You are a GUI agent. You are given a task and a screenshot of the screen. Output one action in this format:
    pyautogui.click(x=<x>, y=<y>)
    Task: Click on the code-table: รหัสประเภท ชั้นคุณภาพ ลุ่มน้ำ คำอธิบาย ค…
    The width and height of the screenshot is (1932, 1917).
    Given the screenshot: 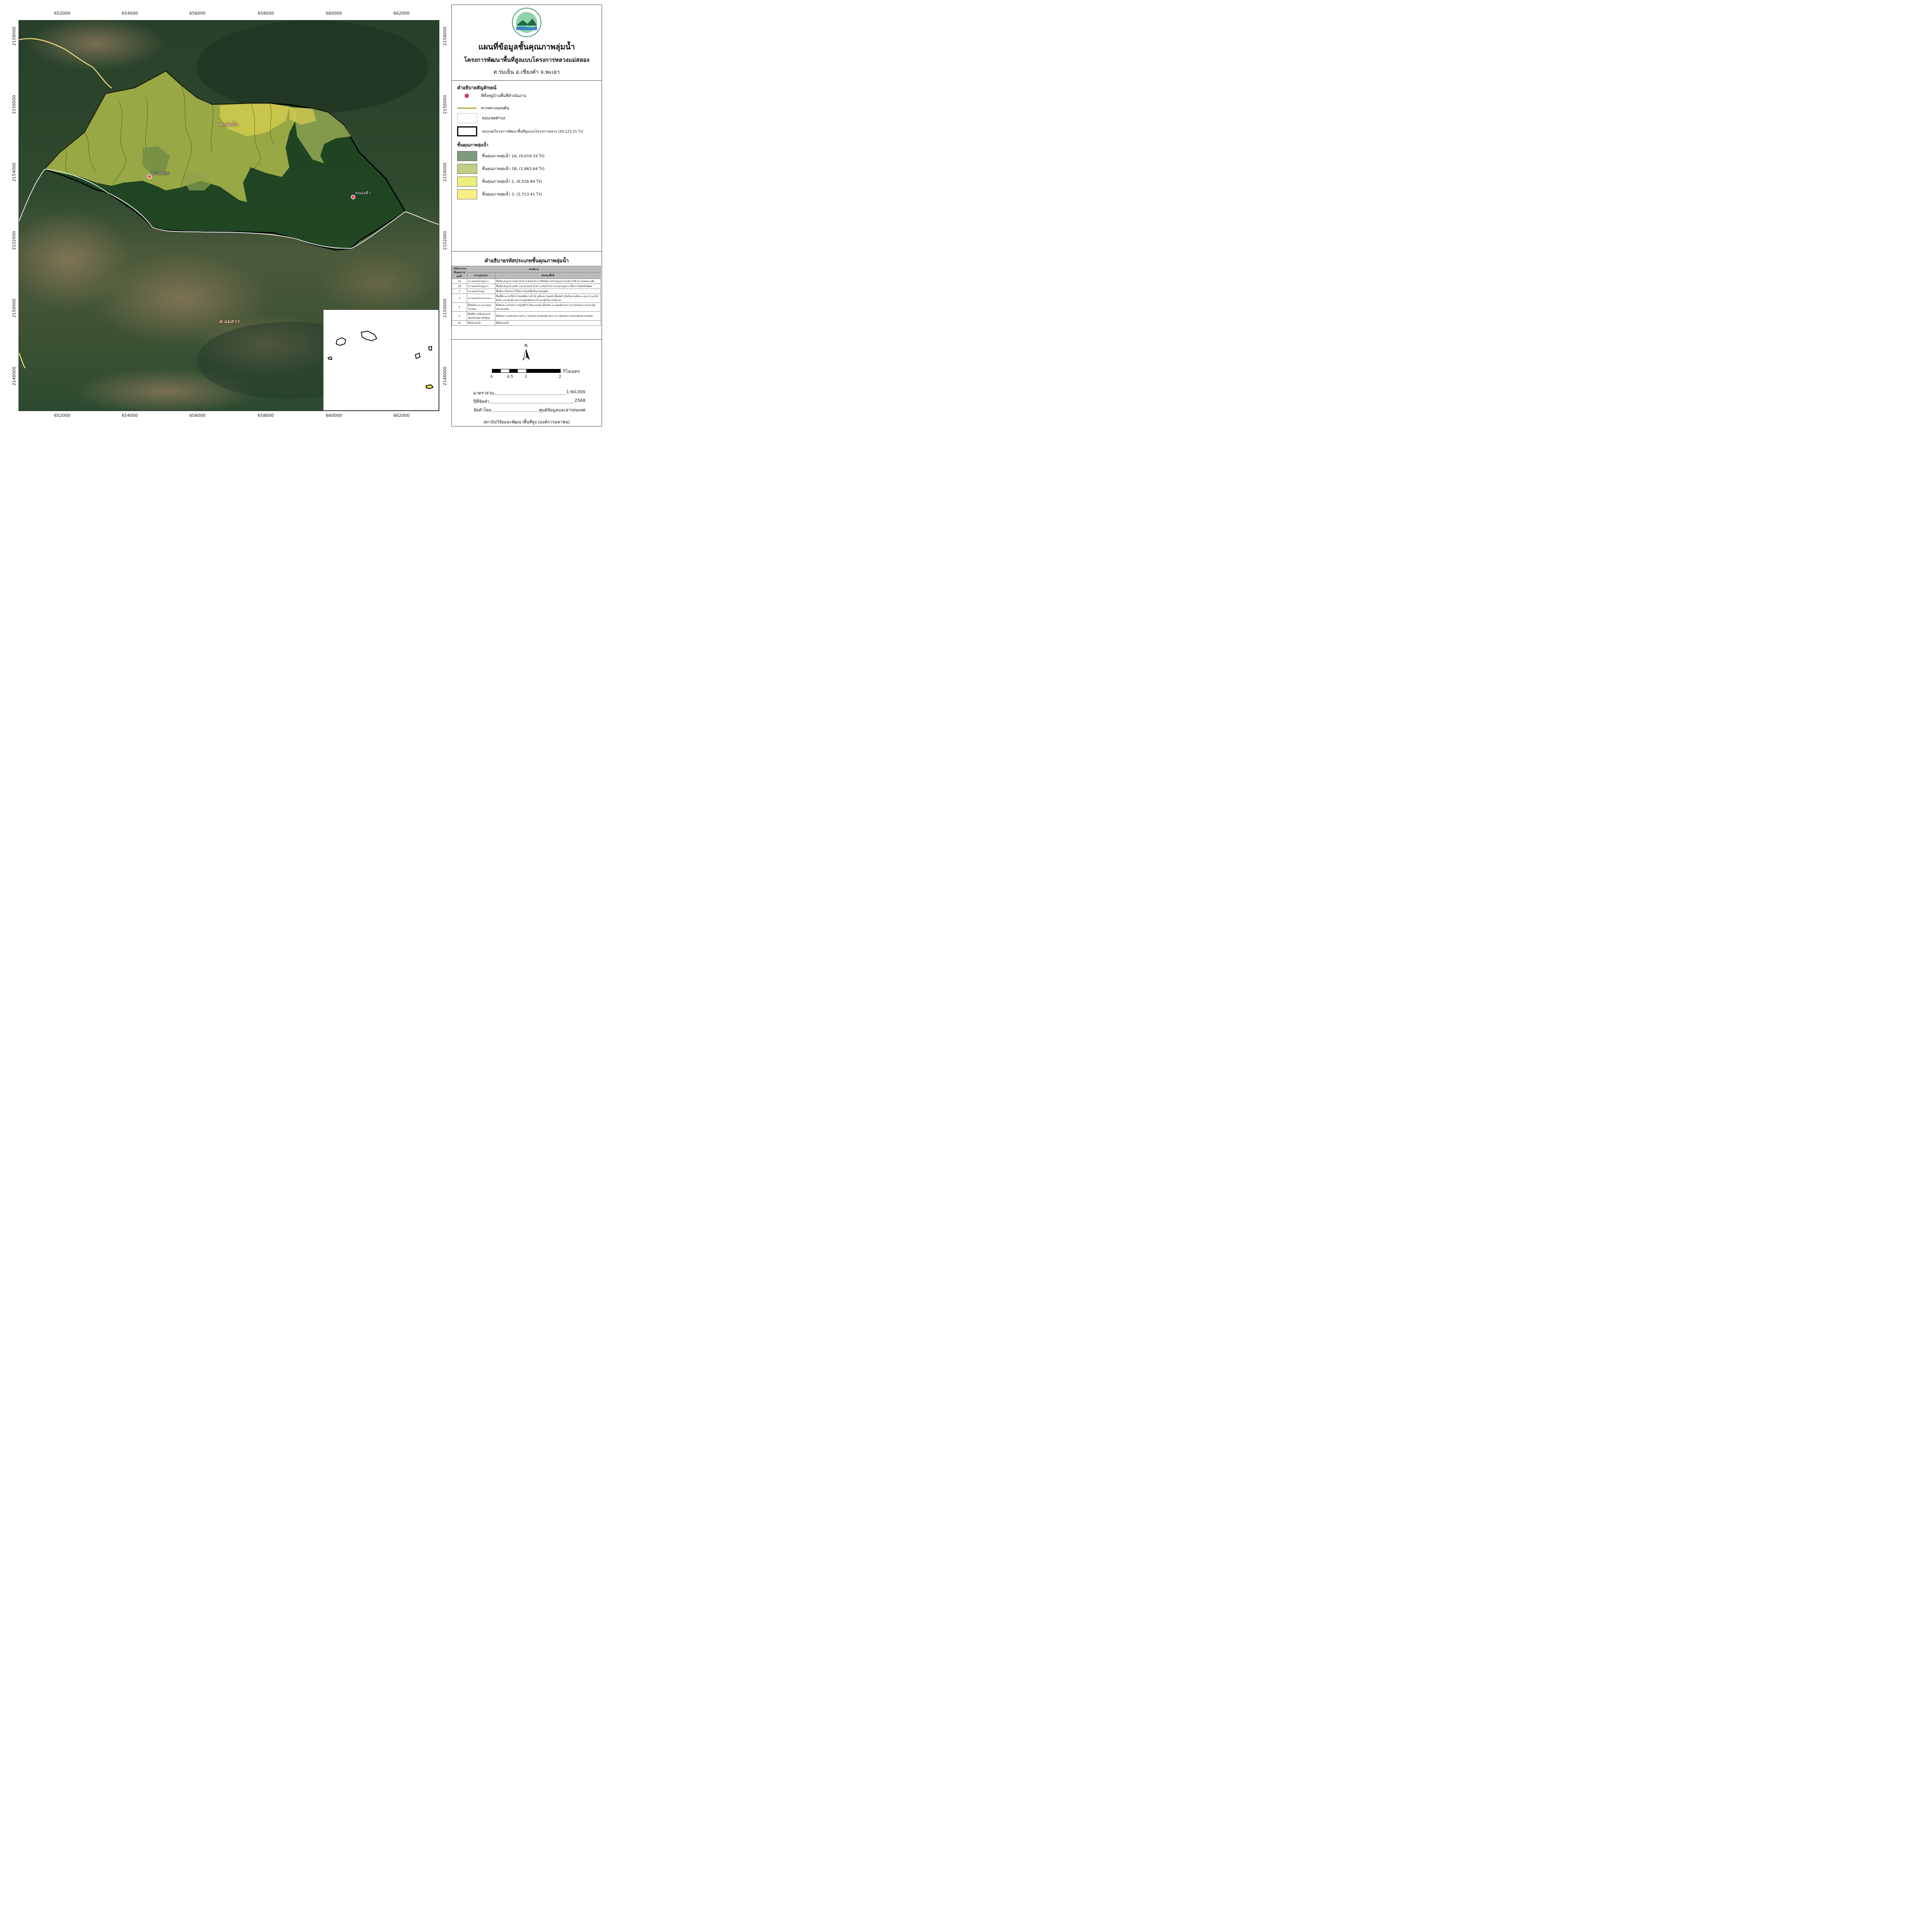 What is the action you would take?
    pyautogui.click(x=526, y=296)
    